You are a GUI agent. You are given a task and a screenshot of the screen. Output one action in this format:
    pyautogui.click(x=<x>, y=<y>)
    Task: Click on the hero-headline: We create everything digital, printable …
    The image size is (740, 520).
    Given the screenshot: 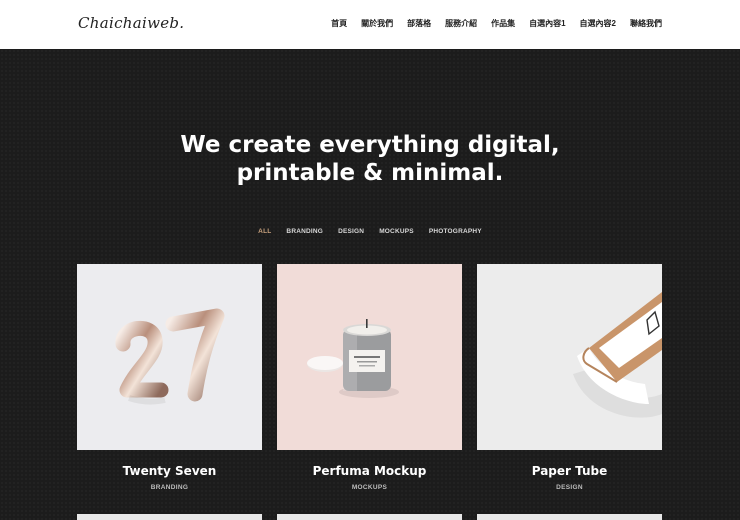 What is the action you would take?
    pyautogui.click(x=370, y=159)
    